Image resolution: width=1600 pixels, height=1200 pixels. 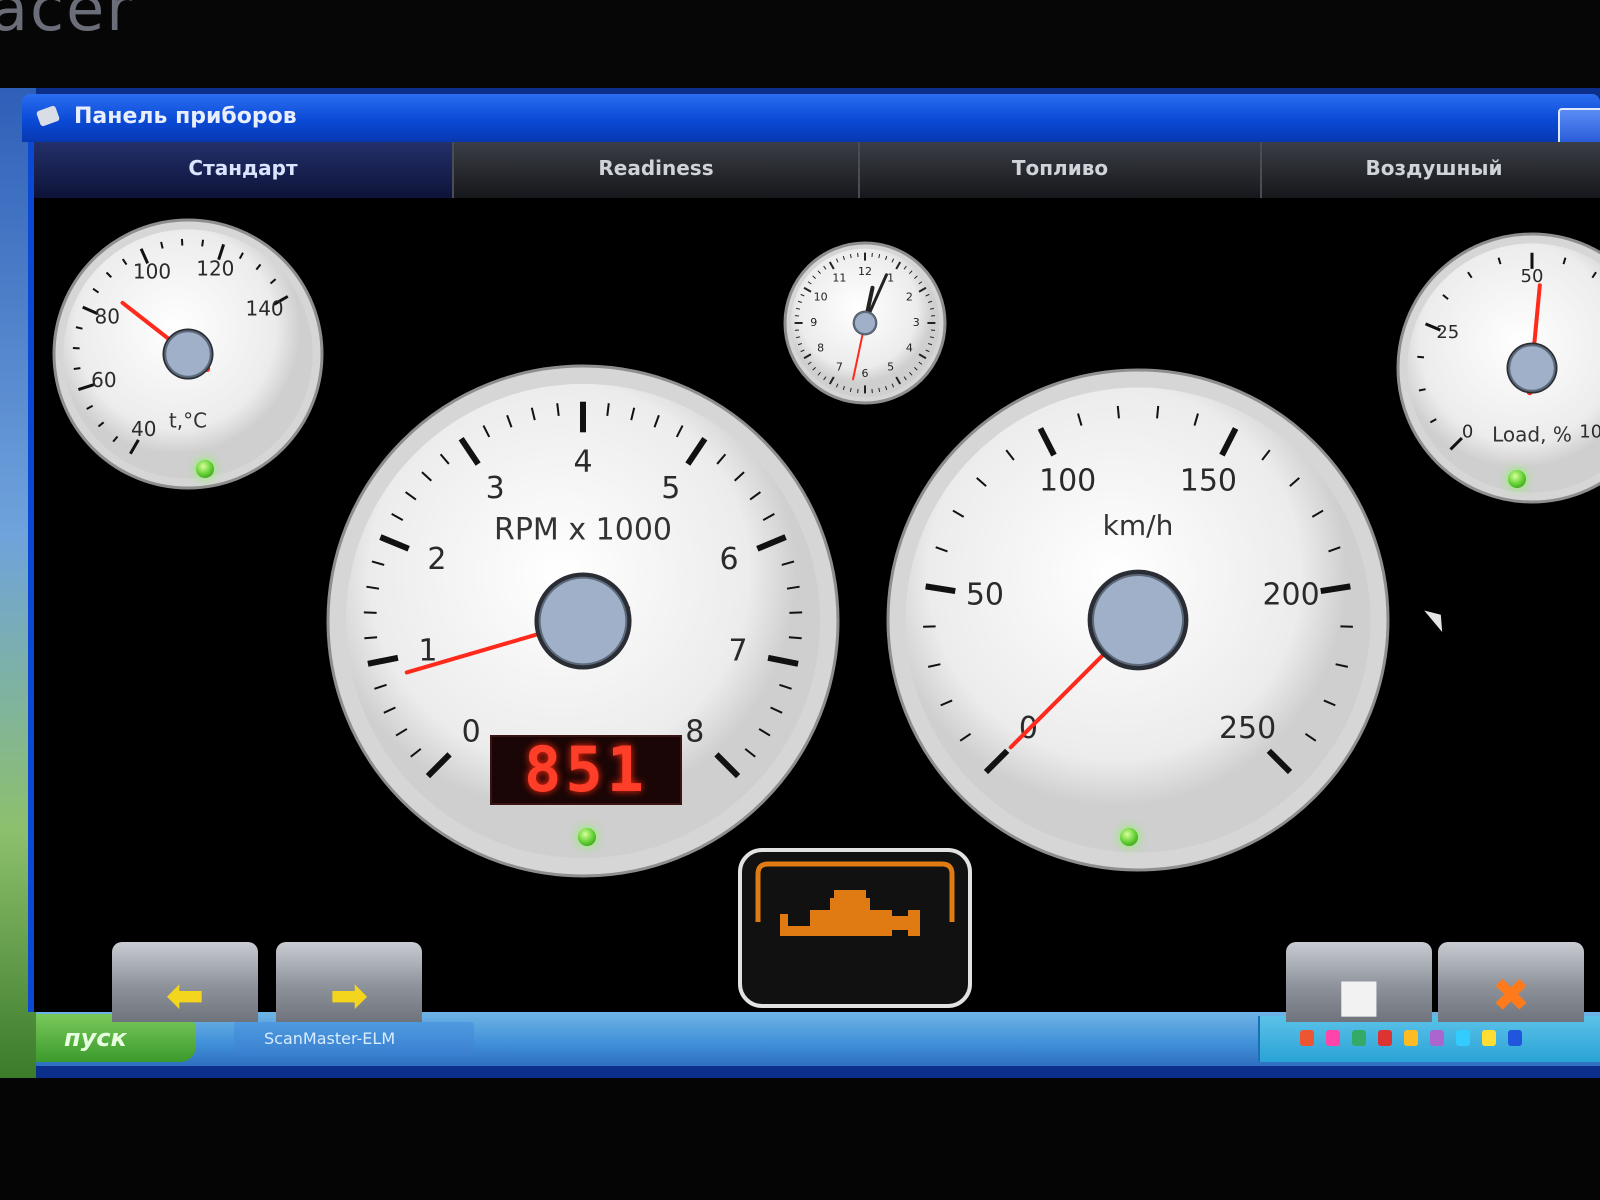 What do you see at coordinates (820, 348) in the screenshot?
I see `clock-numeral: 8` at bounding box center [820, 348].